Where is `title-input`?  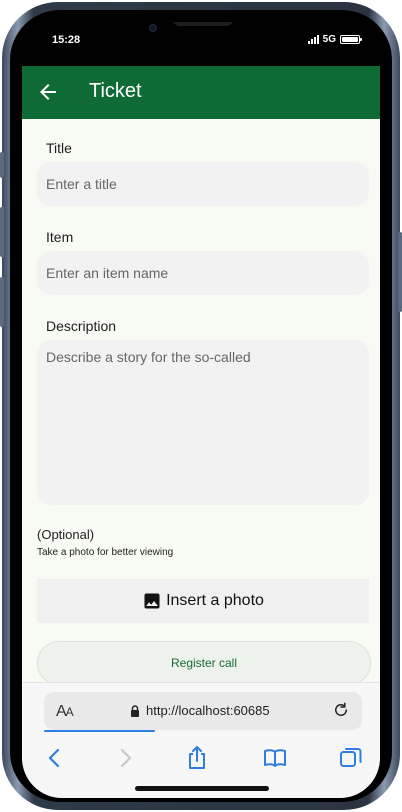 title-input is located at coordinates (203, 184).